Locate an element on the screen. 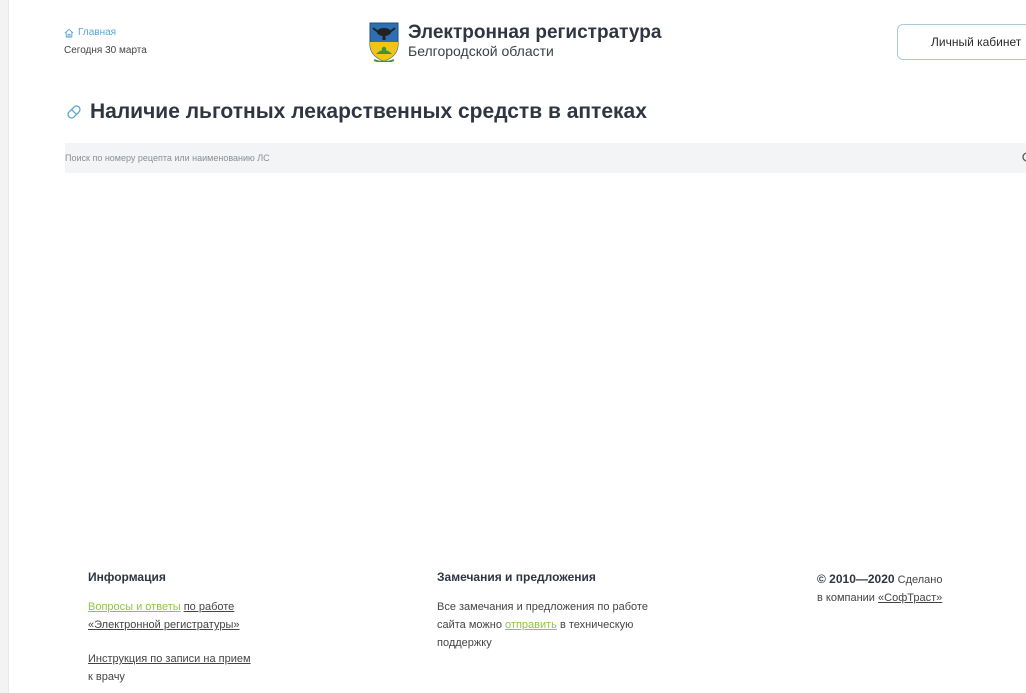 The width and height of the screenshot is (1026, 693). notes-line1: Все замечания и предложения по работе is located at coordinates (542, 607).